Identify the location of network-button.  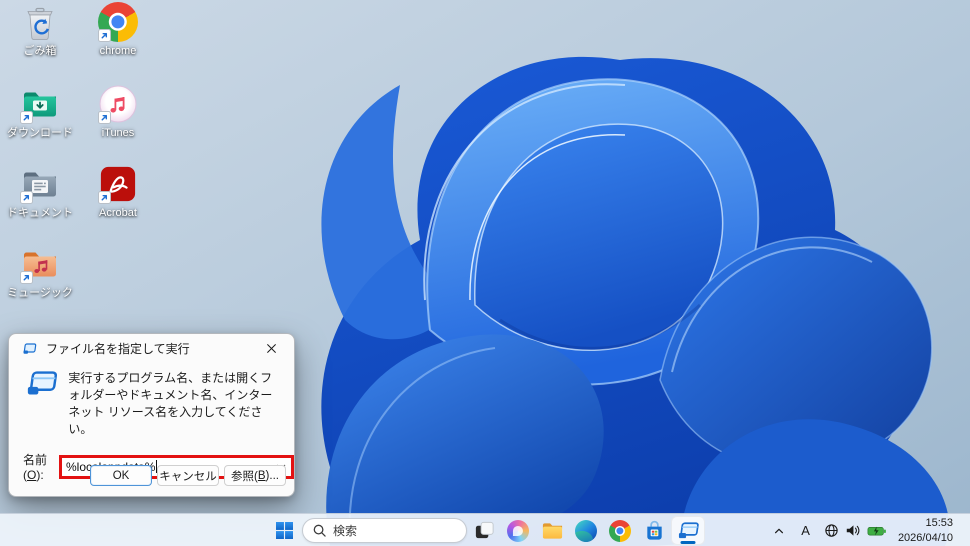
(831, 530).